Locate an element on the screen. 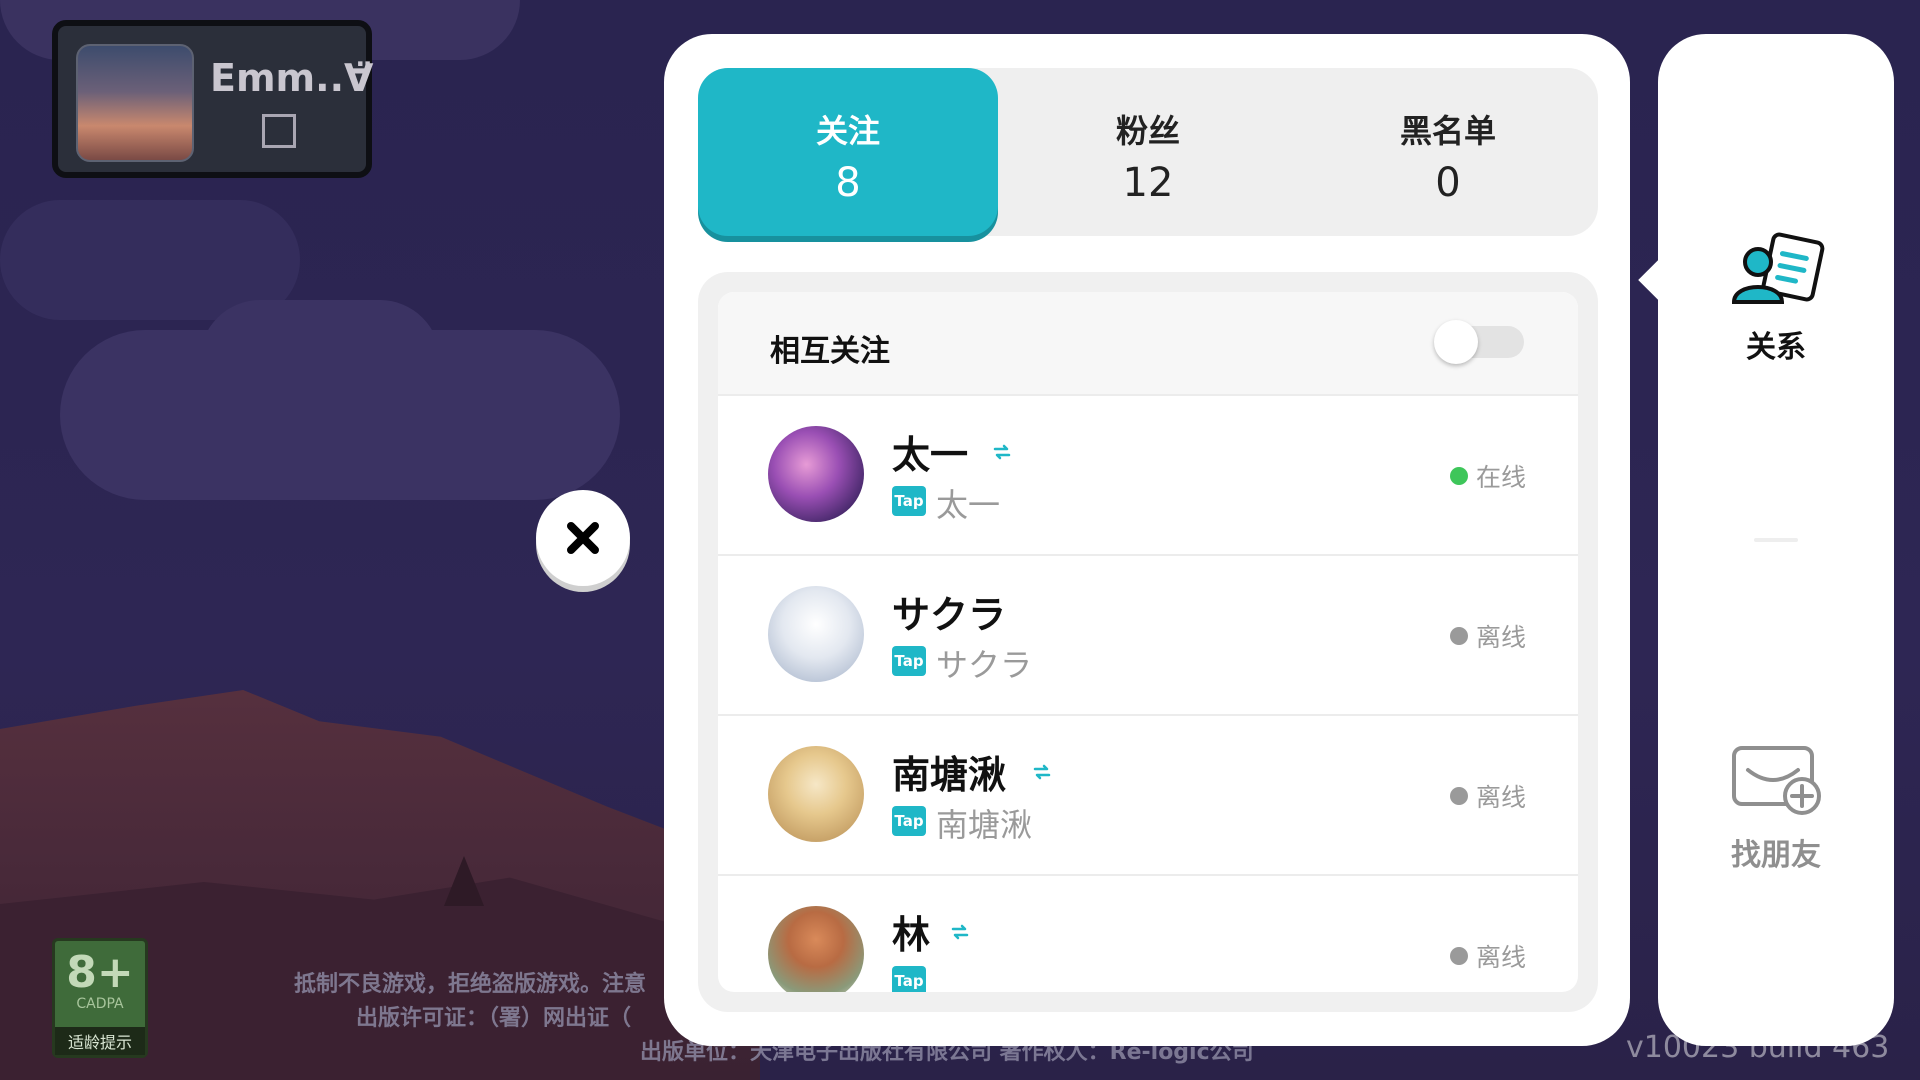  tab-following: 关注 8 is located at coordinates (848, 152).